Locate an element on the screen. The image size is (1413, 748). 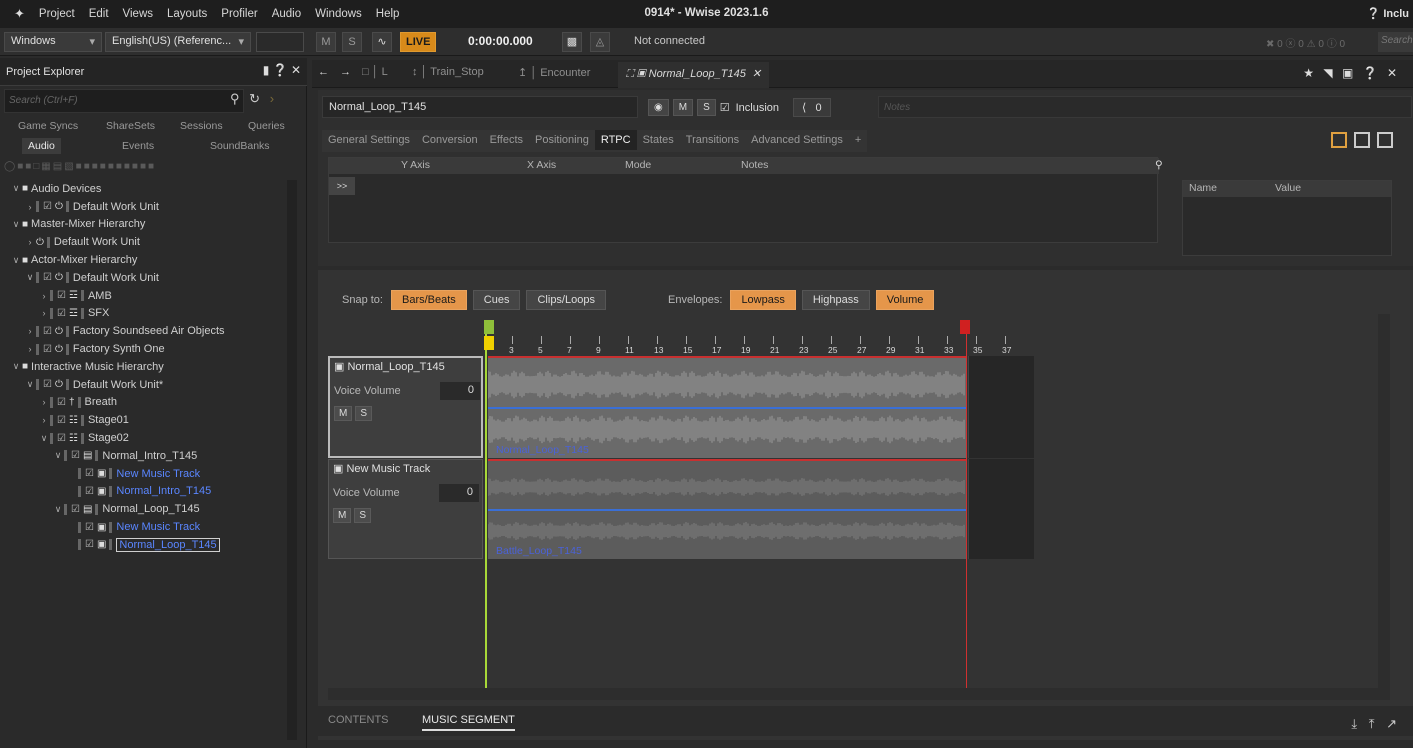
global-search-input: Search is located at coordinates (1395, 42).